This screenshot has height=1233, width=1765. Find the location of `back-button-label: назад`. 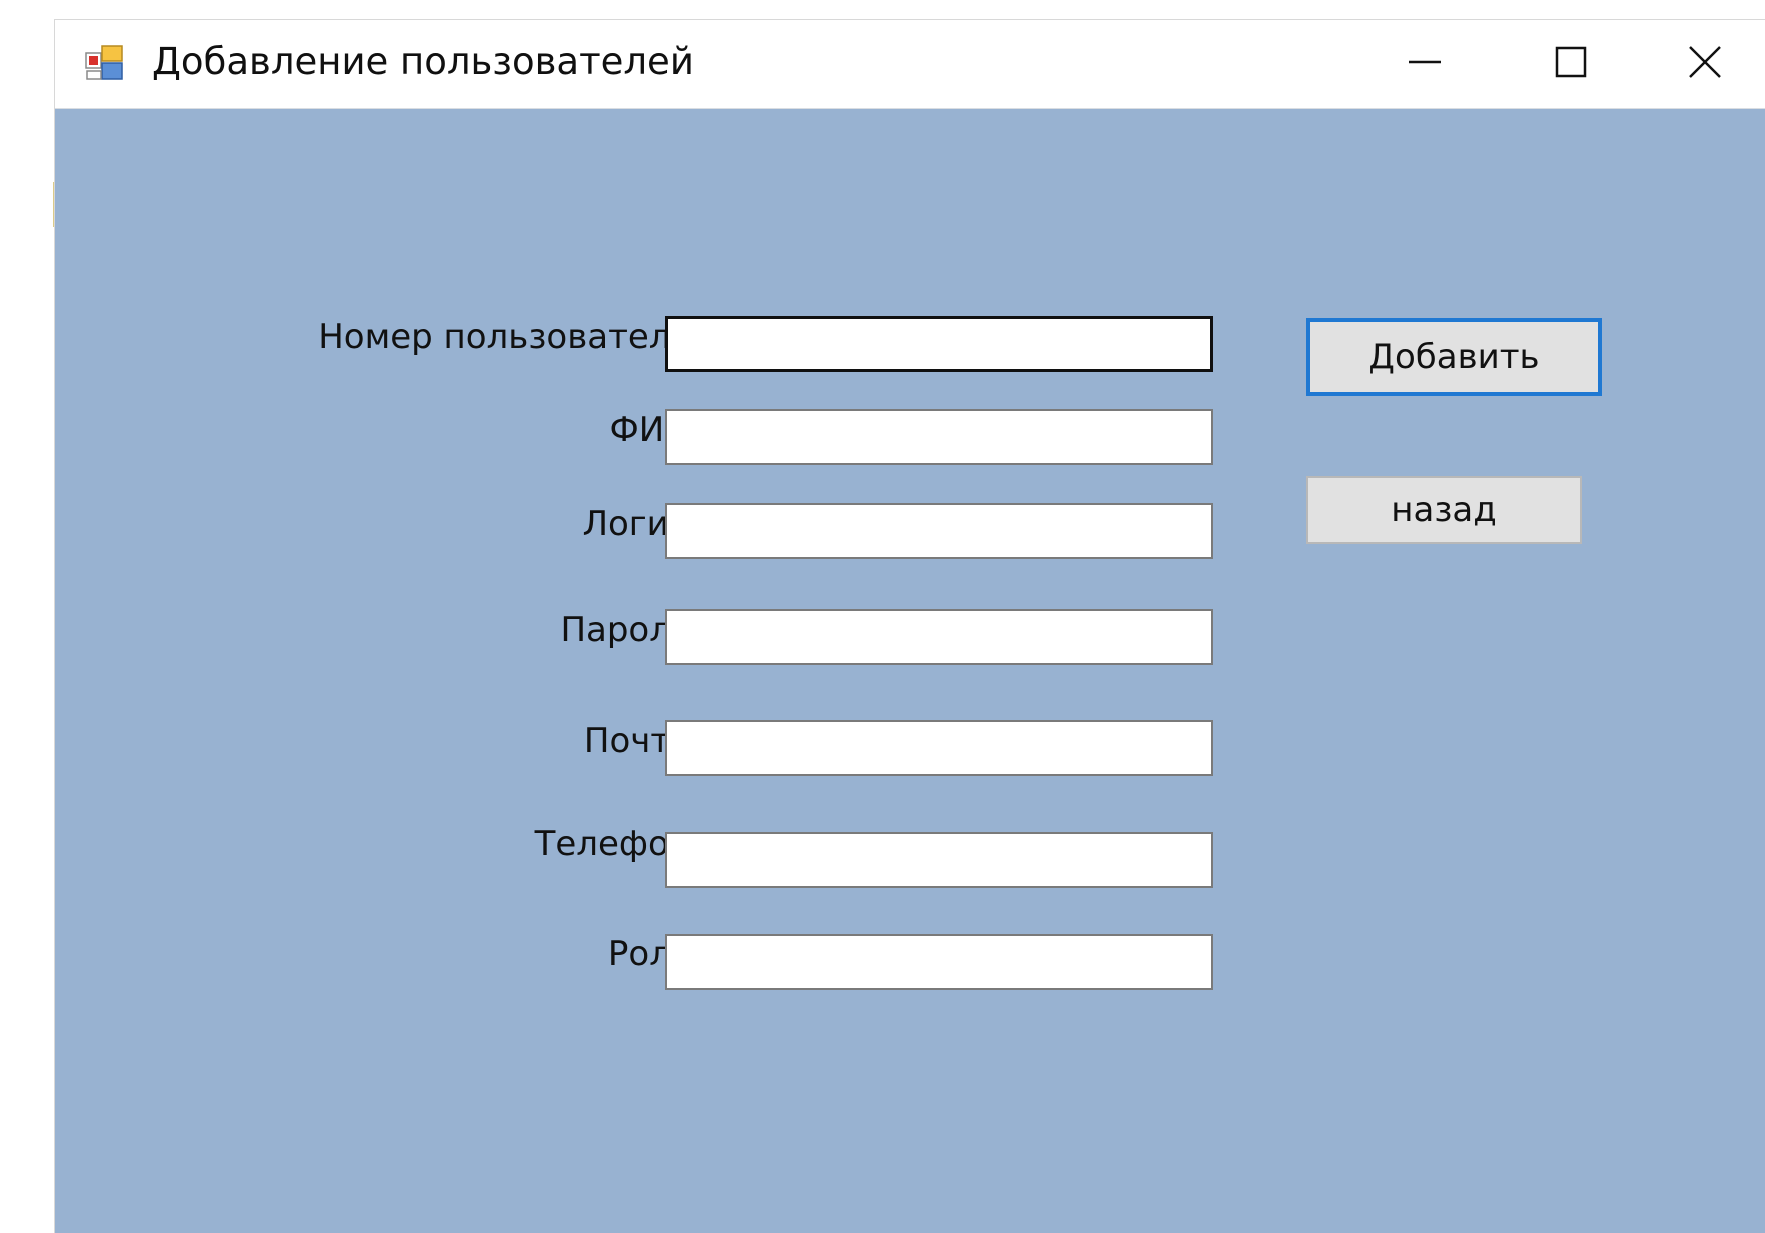

back-button-label: назад is located at coordinates (1444, 510).